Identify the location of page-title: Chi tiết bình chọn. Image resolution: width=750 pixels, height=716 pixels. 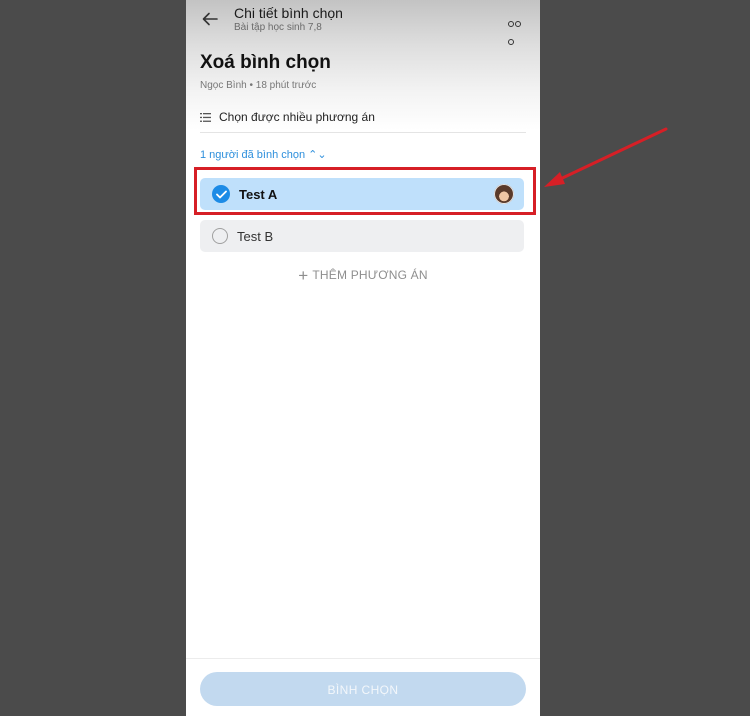
(288, 13).